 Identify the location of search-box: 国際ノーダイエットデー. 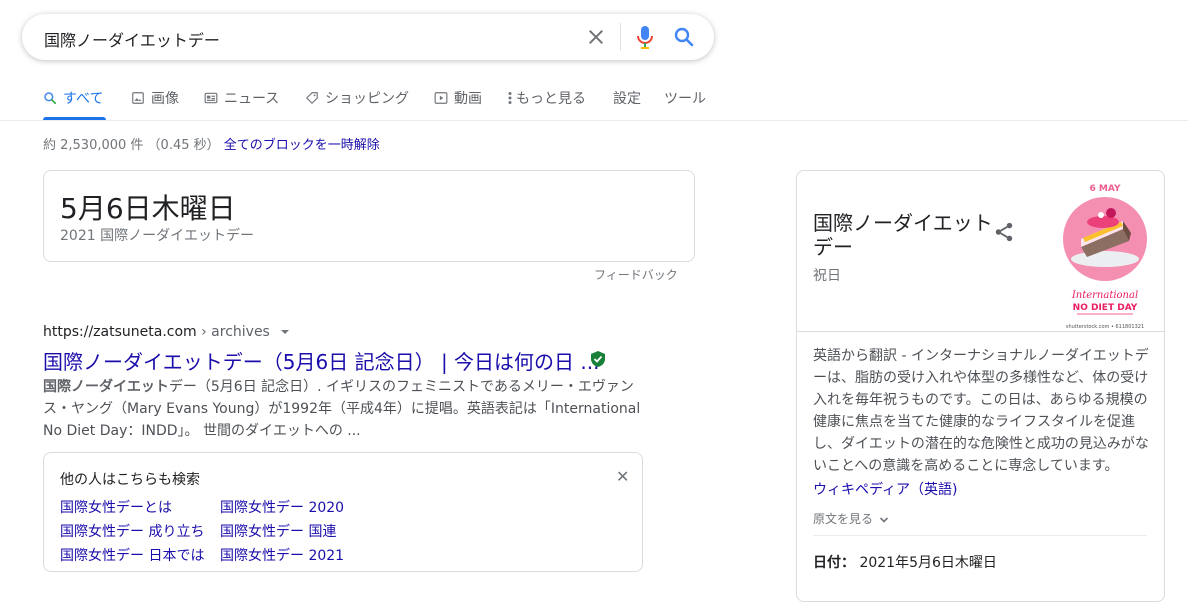
(368, 37).